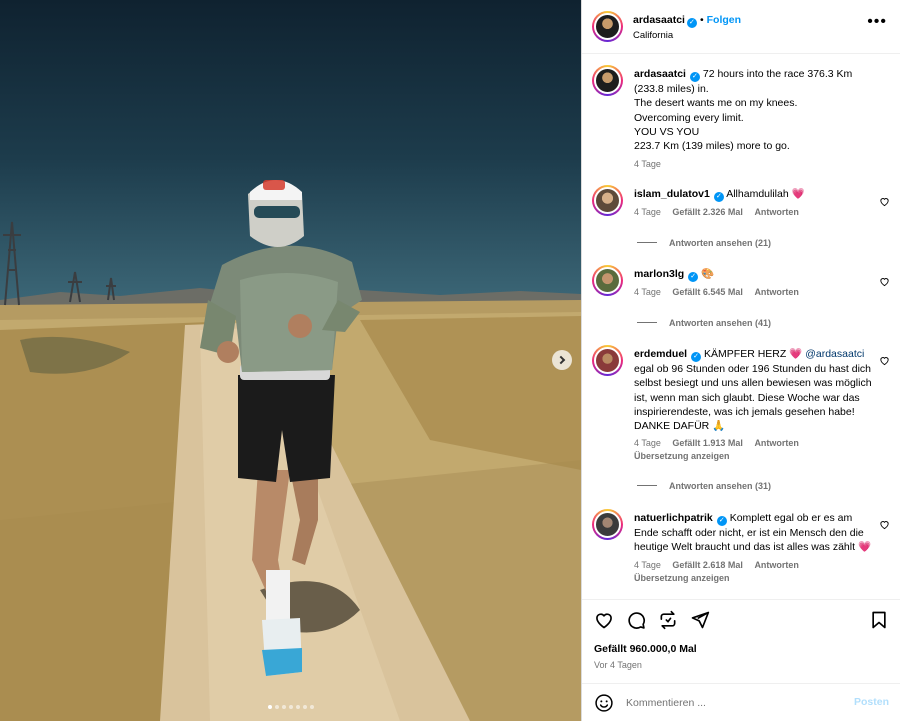  Describe the element at coordinates (719, 426) in the screenshot. I see `comment-emoji: 🙏` at that location.